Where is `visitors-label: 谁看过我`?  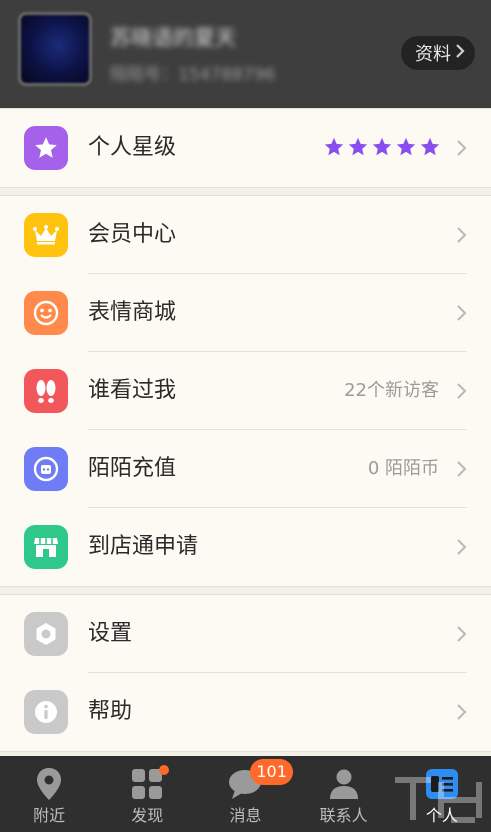
visitors-label: 谁看过我 is located at coordinates (132, 390).